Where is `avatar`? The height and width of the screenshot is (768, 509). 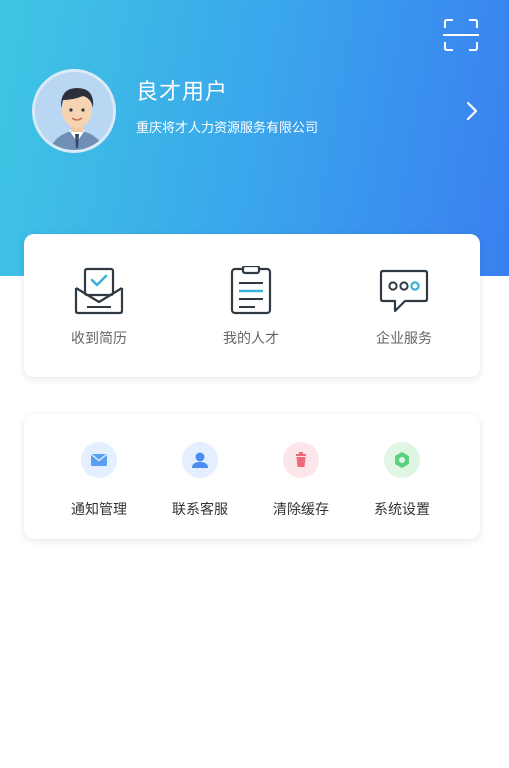
avatar is located at coordinates (74, 111).